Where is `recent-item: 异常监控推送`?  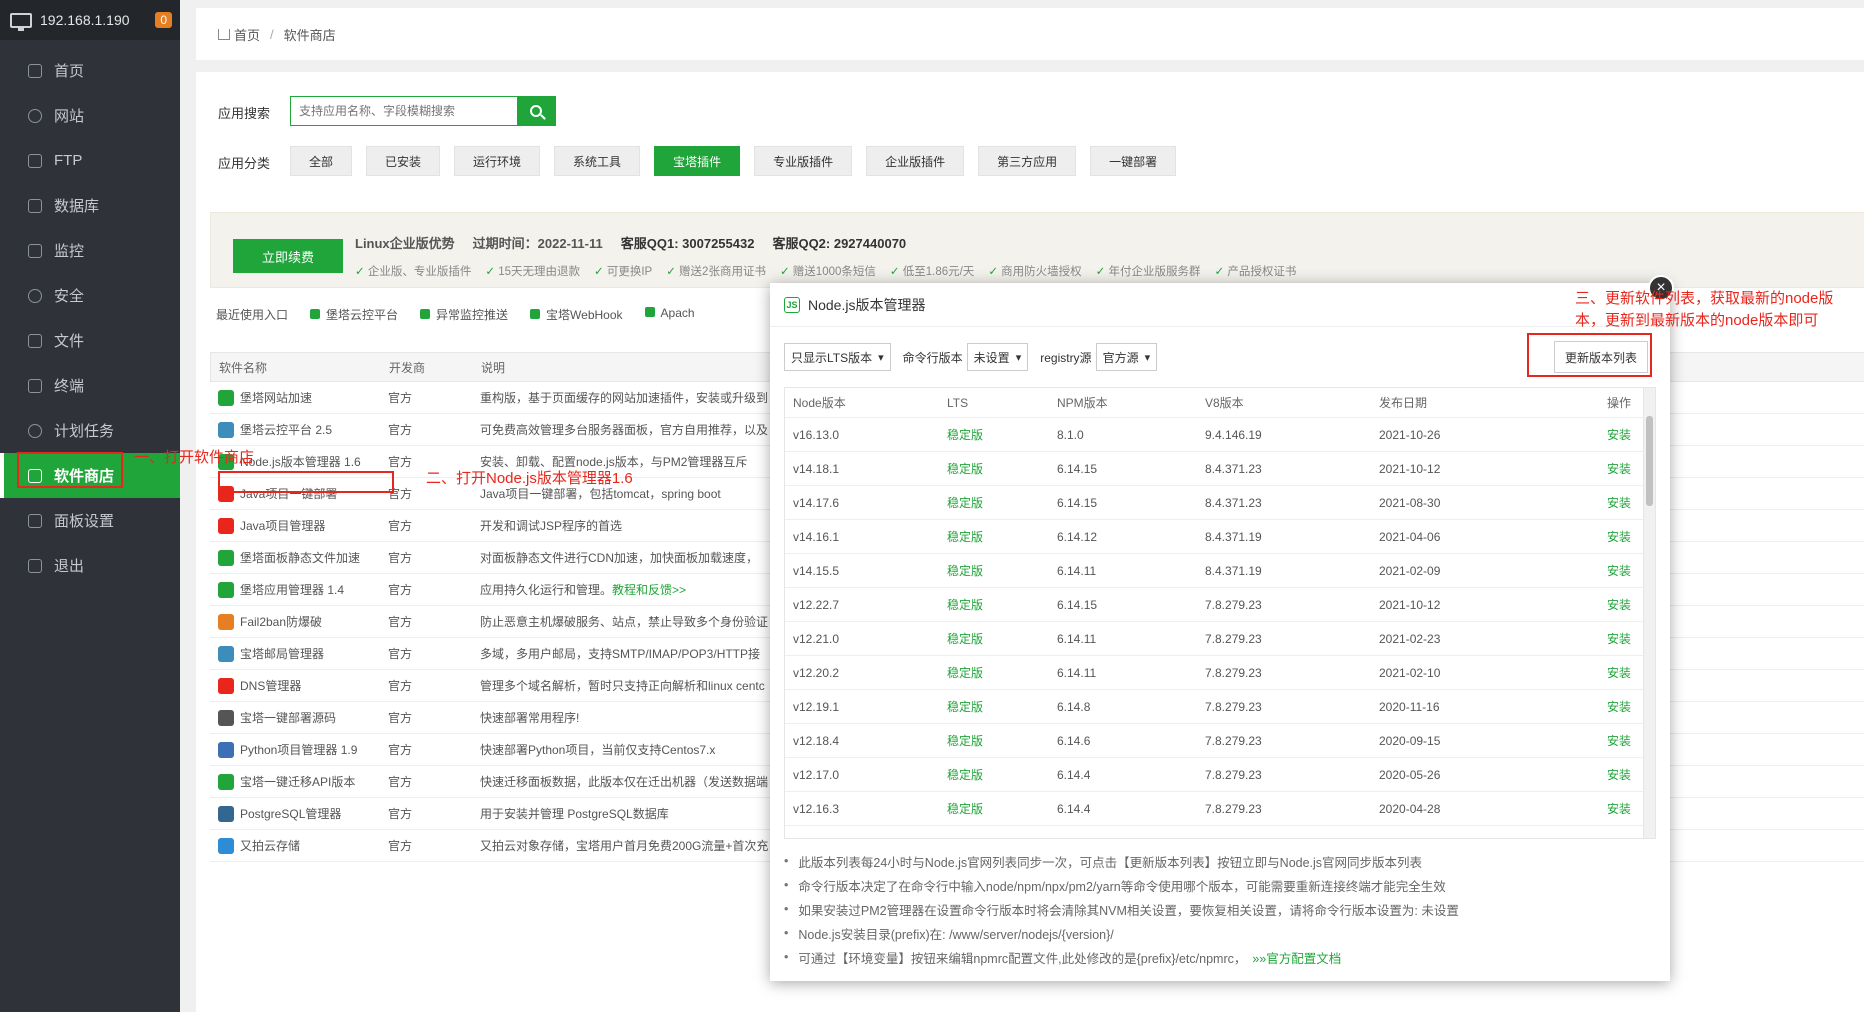 recent-item: 异常监控推送 is located at coordinates (464, 314).